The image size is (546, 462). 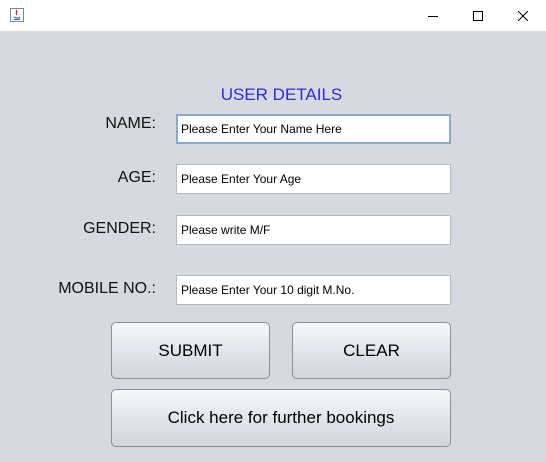 I want to click on close-button, so click(x=522, y=15).